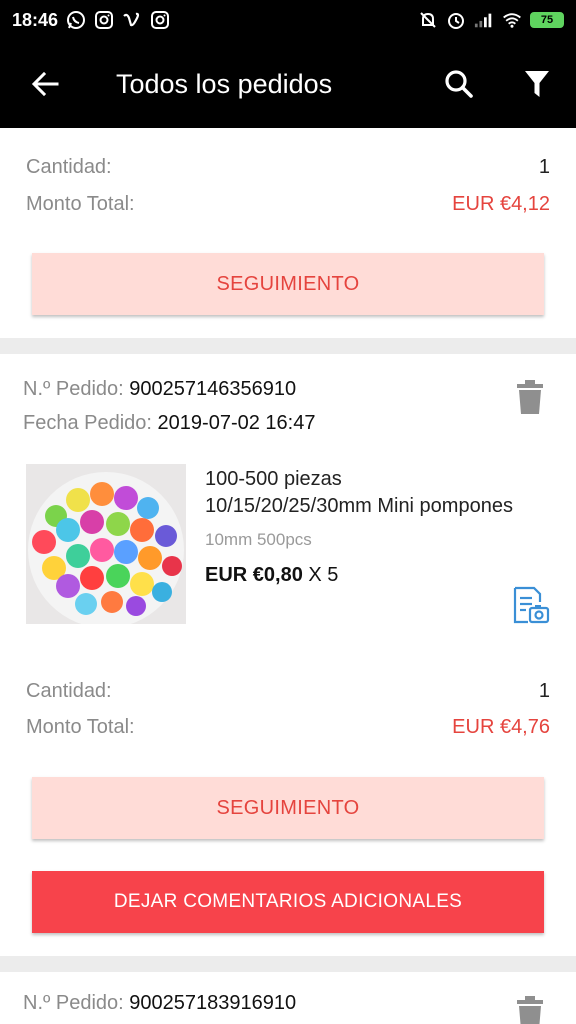  What do you see at coordinates (547, 20) in the screenshot?
I see `battery-icon: 75` at bounding box center [547, 20].